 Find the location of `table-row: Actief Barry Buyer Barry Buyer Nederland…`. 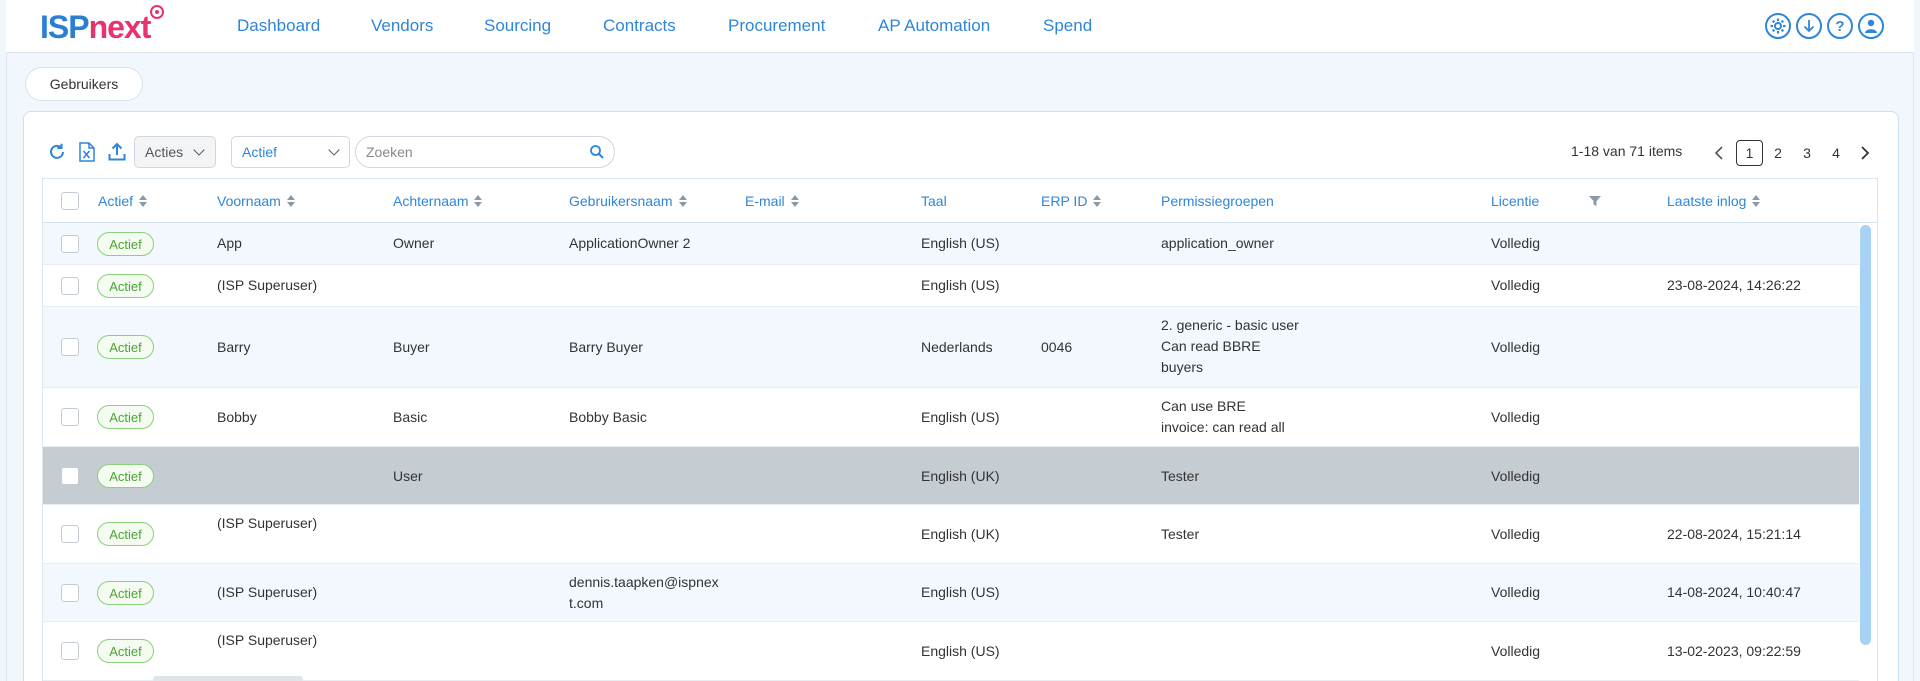

table-row: Actief Barry Buyer Barry Buyer Nederland… is located at coordinates (951, 347).